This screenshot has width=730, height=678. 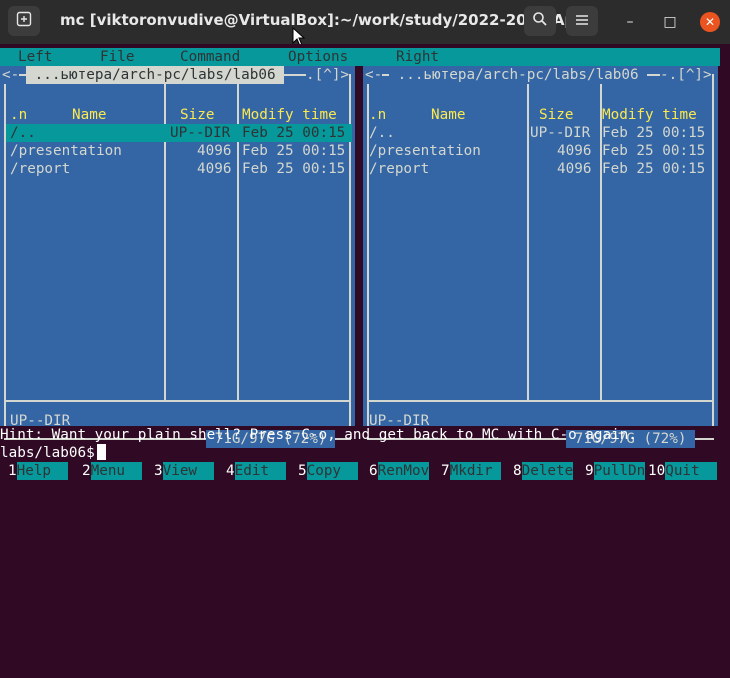 I want to click on fkey-quit: 10Quit, so click(x=682, y=471).